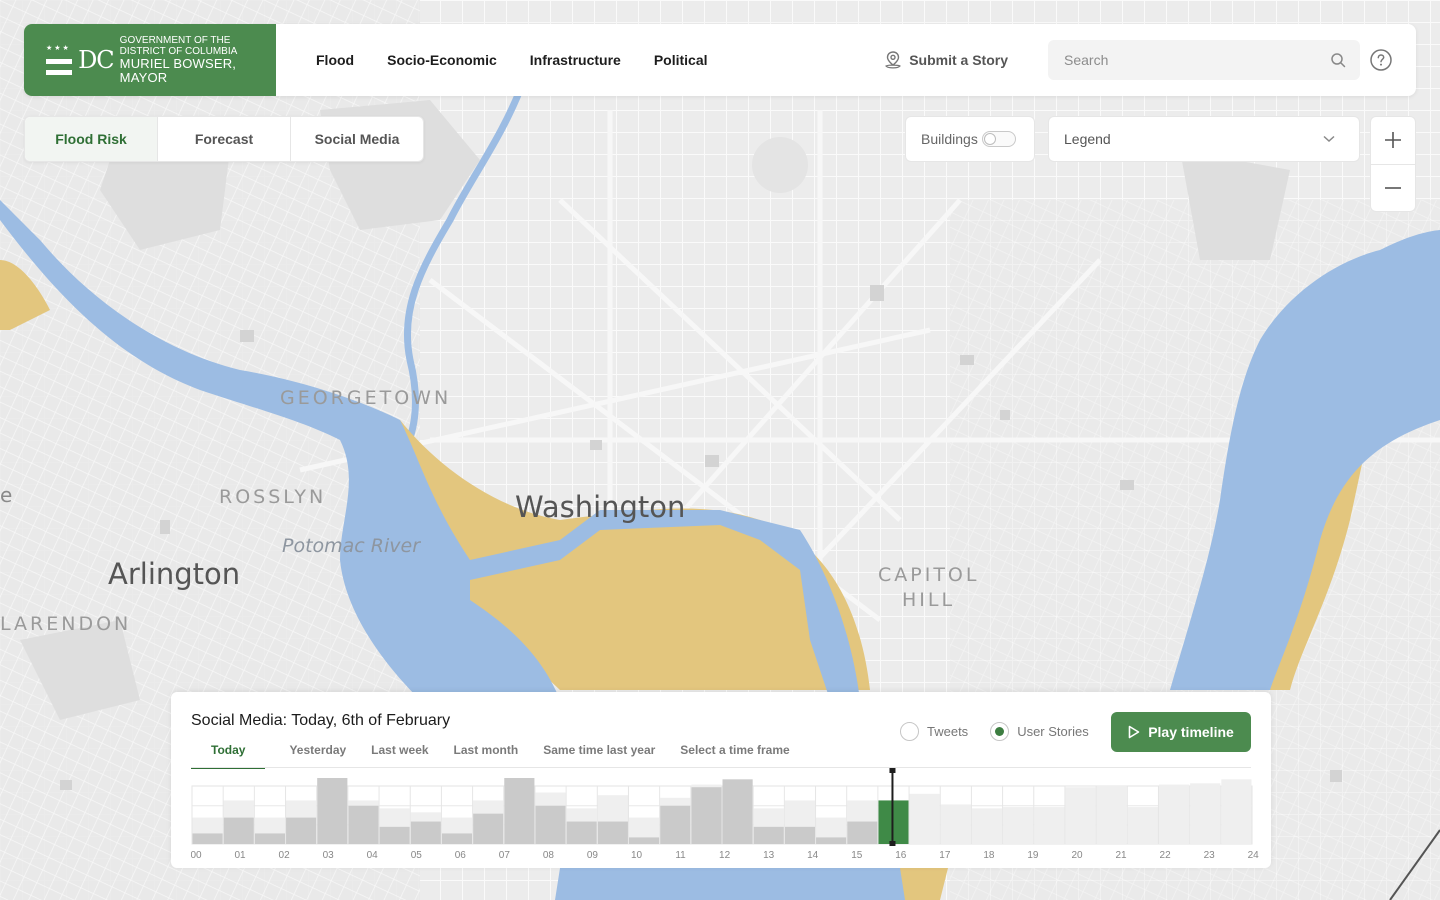  I want to click on logo-line-3: MURIEL BOWSER, MAYOR, so click(178, 70).